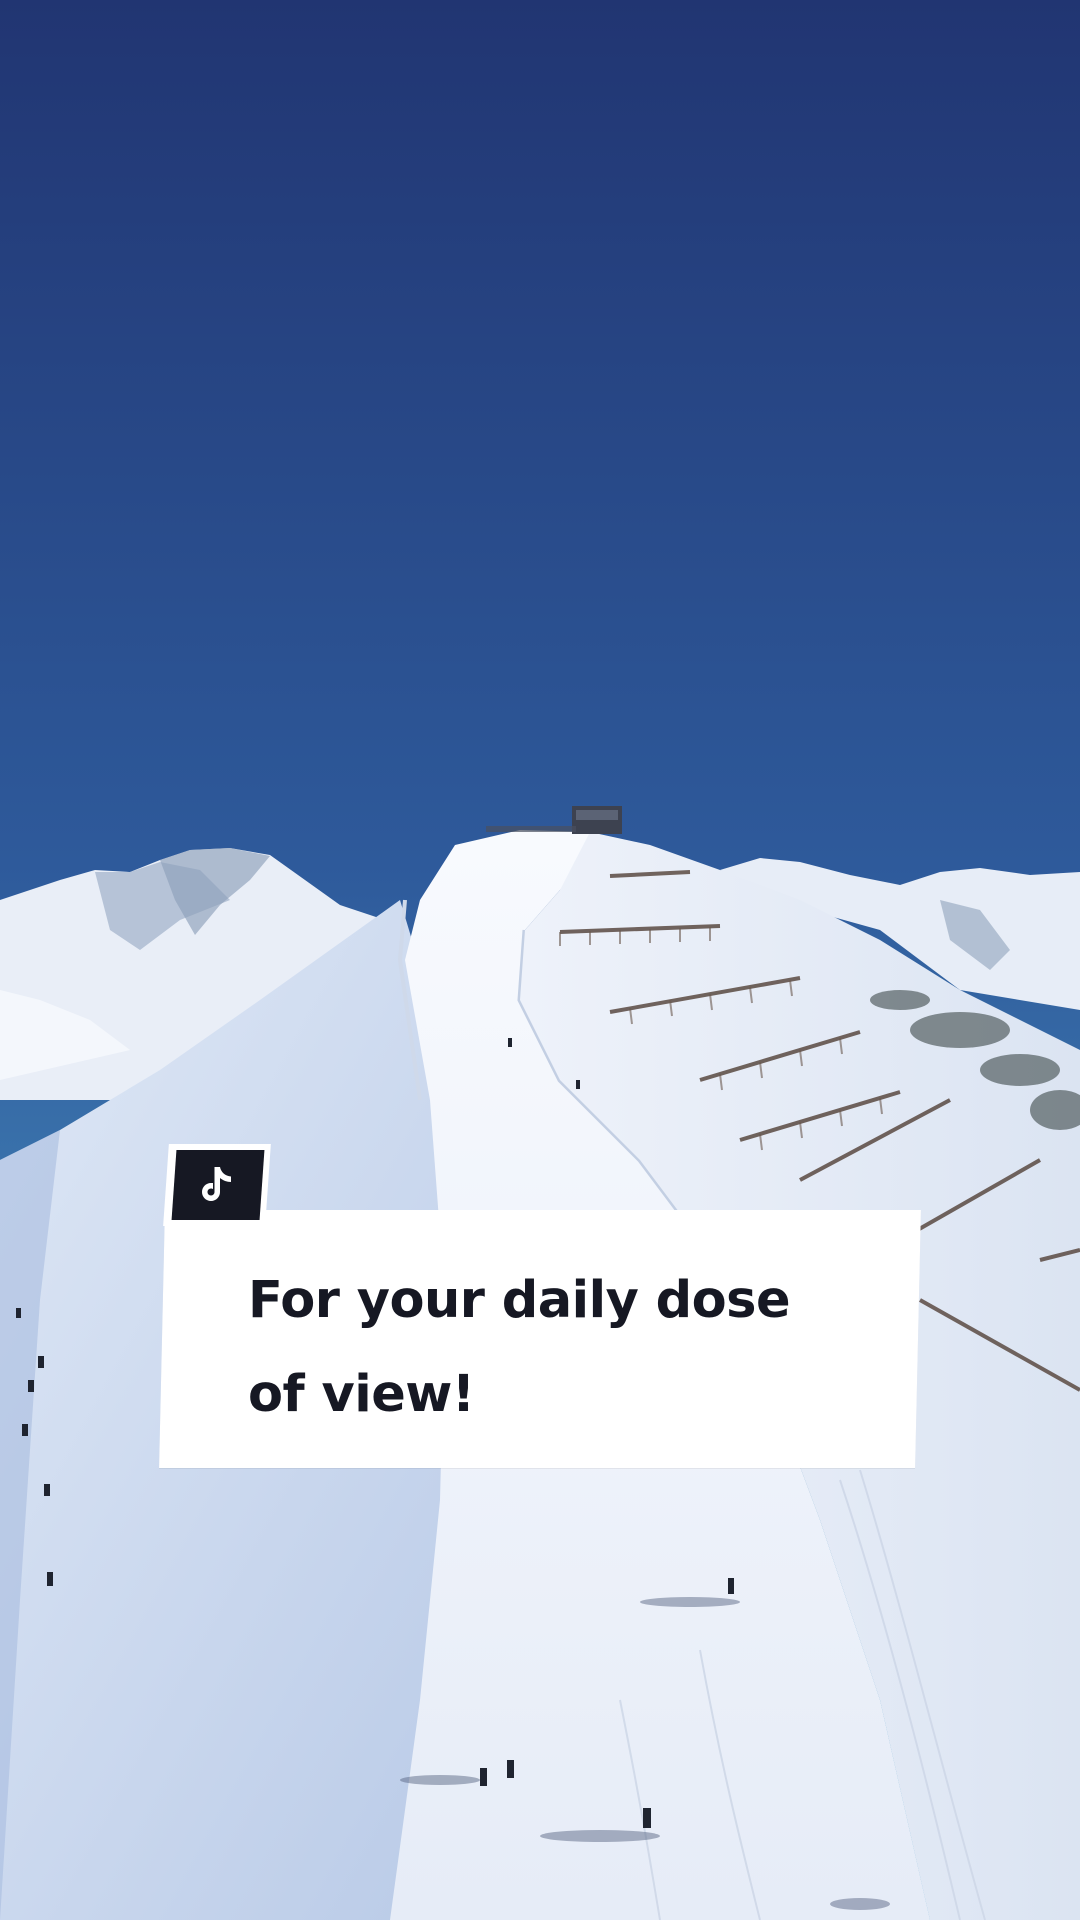 This screenshot has width=1080, height=1920. Describe the element at coordinates (218, 1185) in the screenshot. I see `tiktok-logo-icon` at that location.